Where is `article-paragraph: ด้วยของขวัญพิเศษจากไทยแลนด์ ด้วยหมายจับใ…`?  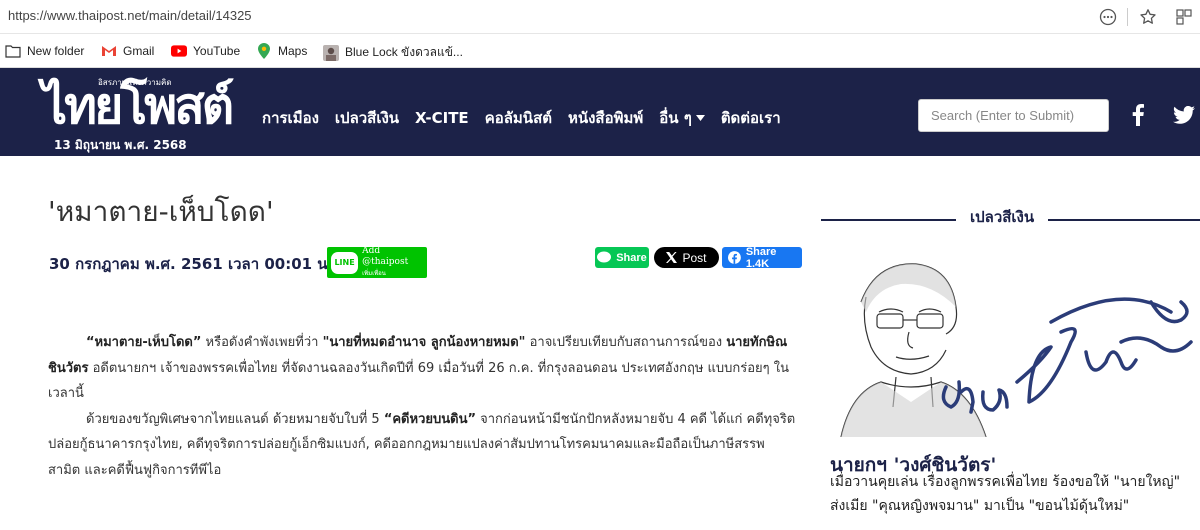
article-paragraph: ด้วยของขวัญพิเศษจากไทยแลนด์ ด้วยหมายจับใ… is located at coordinates (422, 445).